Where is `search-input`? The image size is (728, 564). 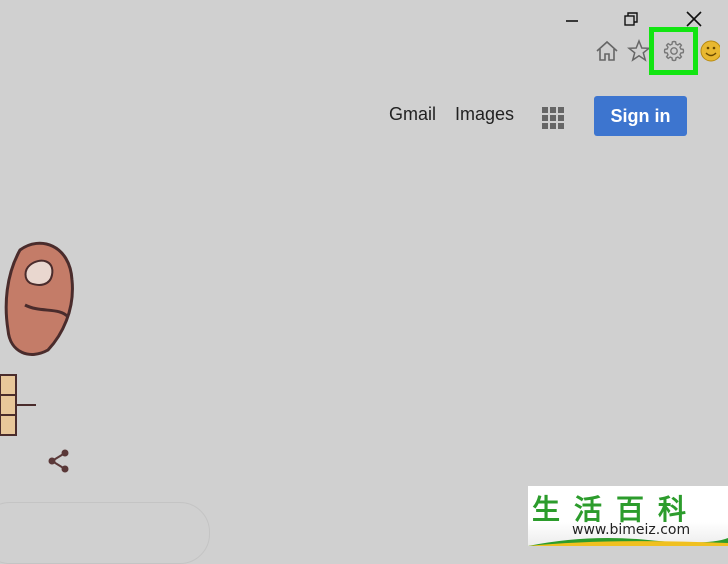 search-input is located at coordinates (105, 533).